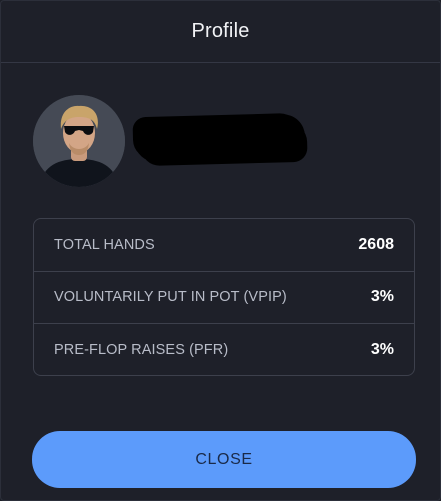  What do you see at coordinates (224, 459) in the screenshot?
I see `close-button: CLOSE` at bounding box center [224, 459].